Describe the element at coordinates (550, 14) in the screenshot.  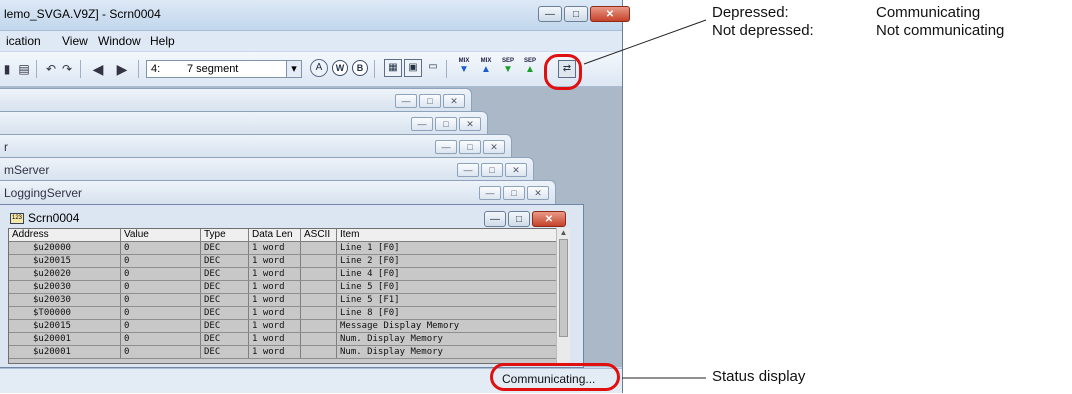
I see `minimize-button: —` at that location.